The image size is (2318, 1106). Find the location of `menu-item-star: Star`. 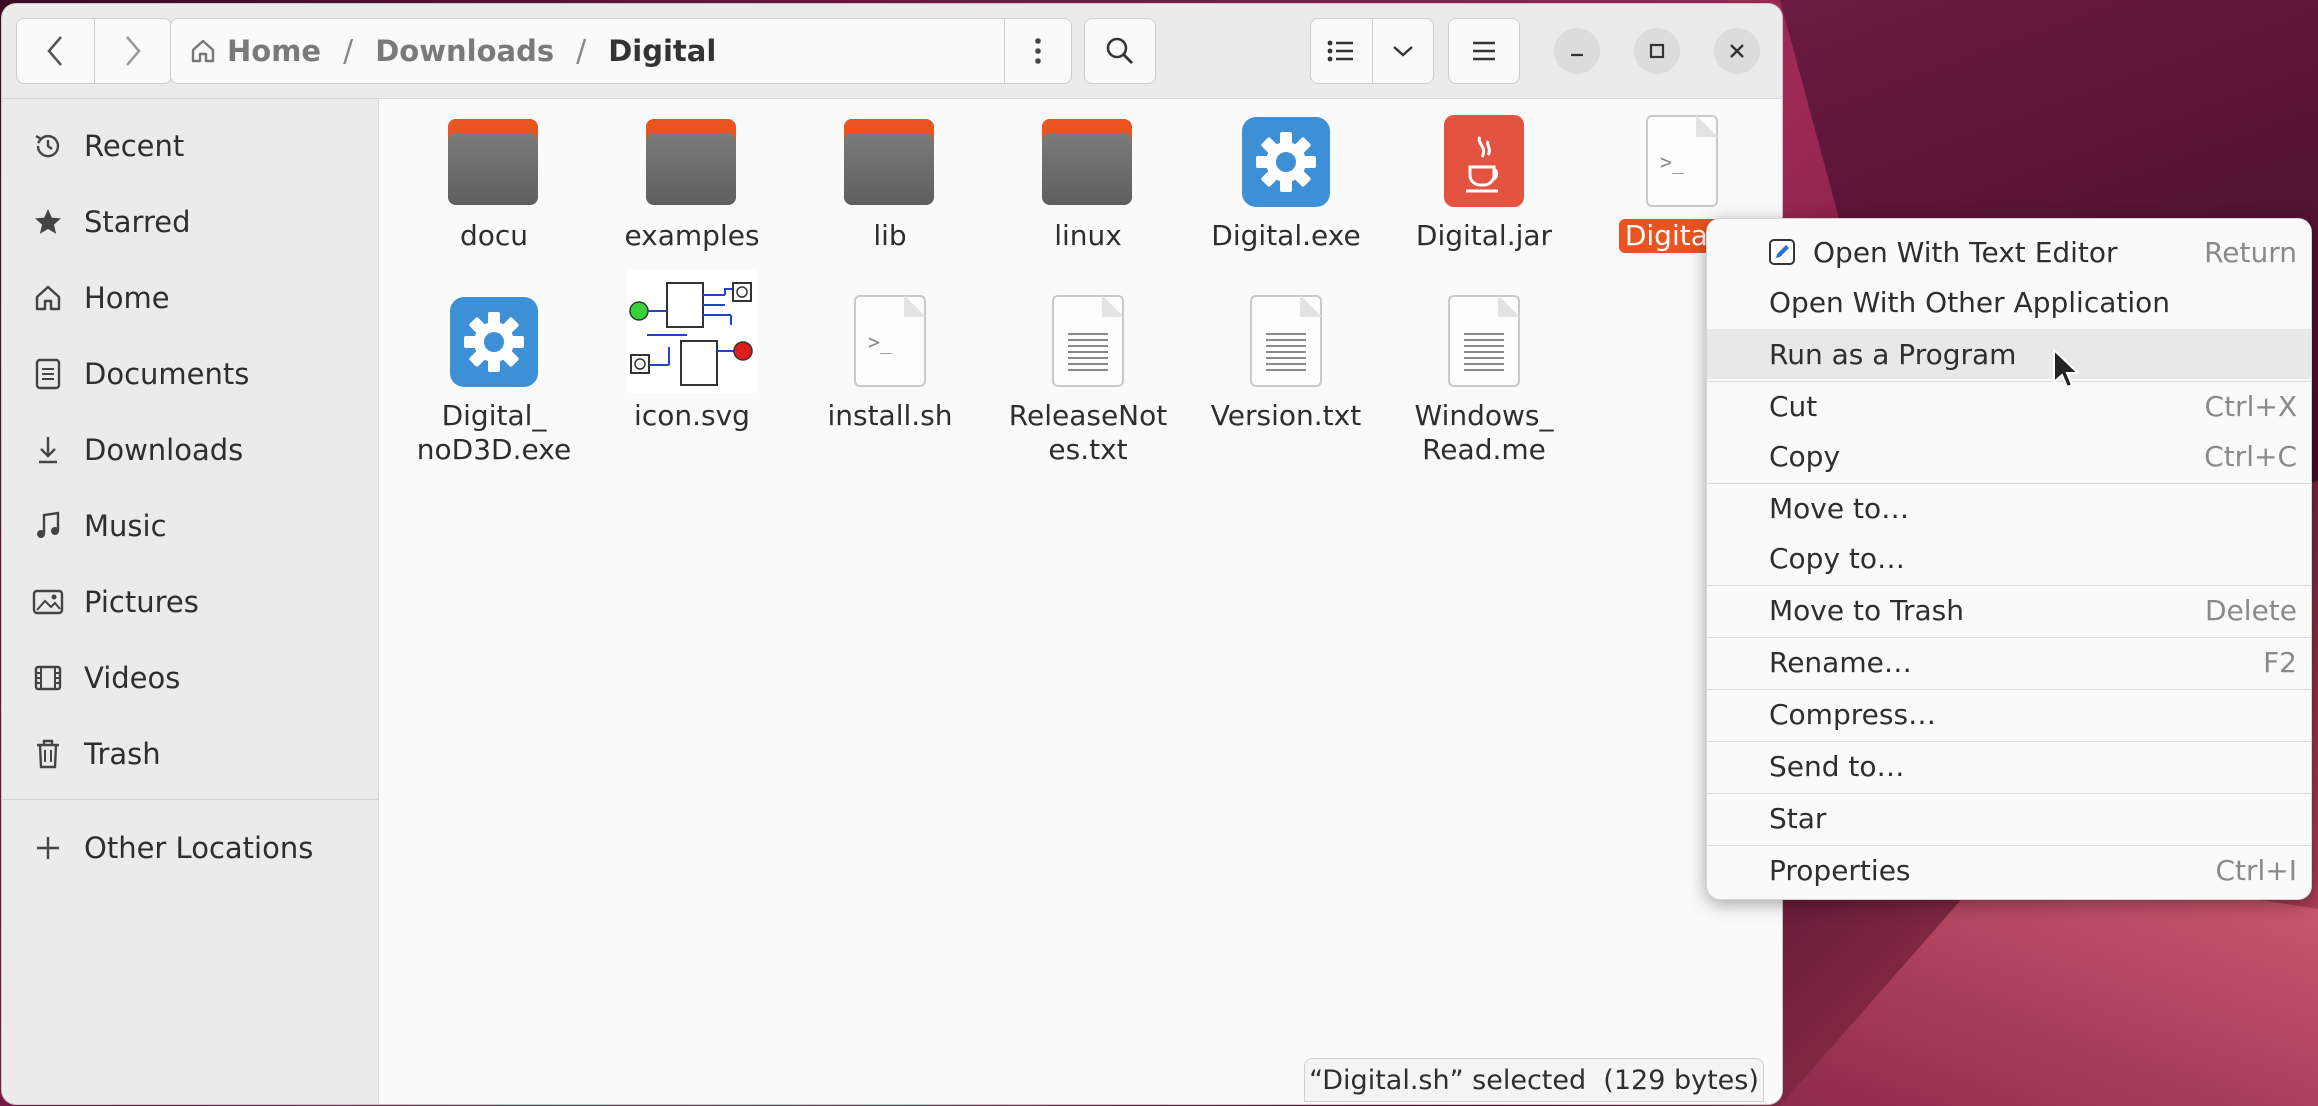

menu-item-star: Star is located at coordinates (2009, 818).